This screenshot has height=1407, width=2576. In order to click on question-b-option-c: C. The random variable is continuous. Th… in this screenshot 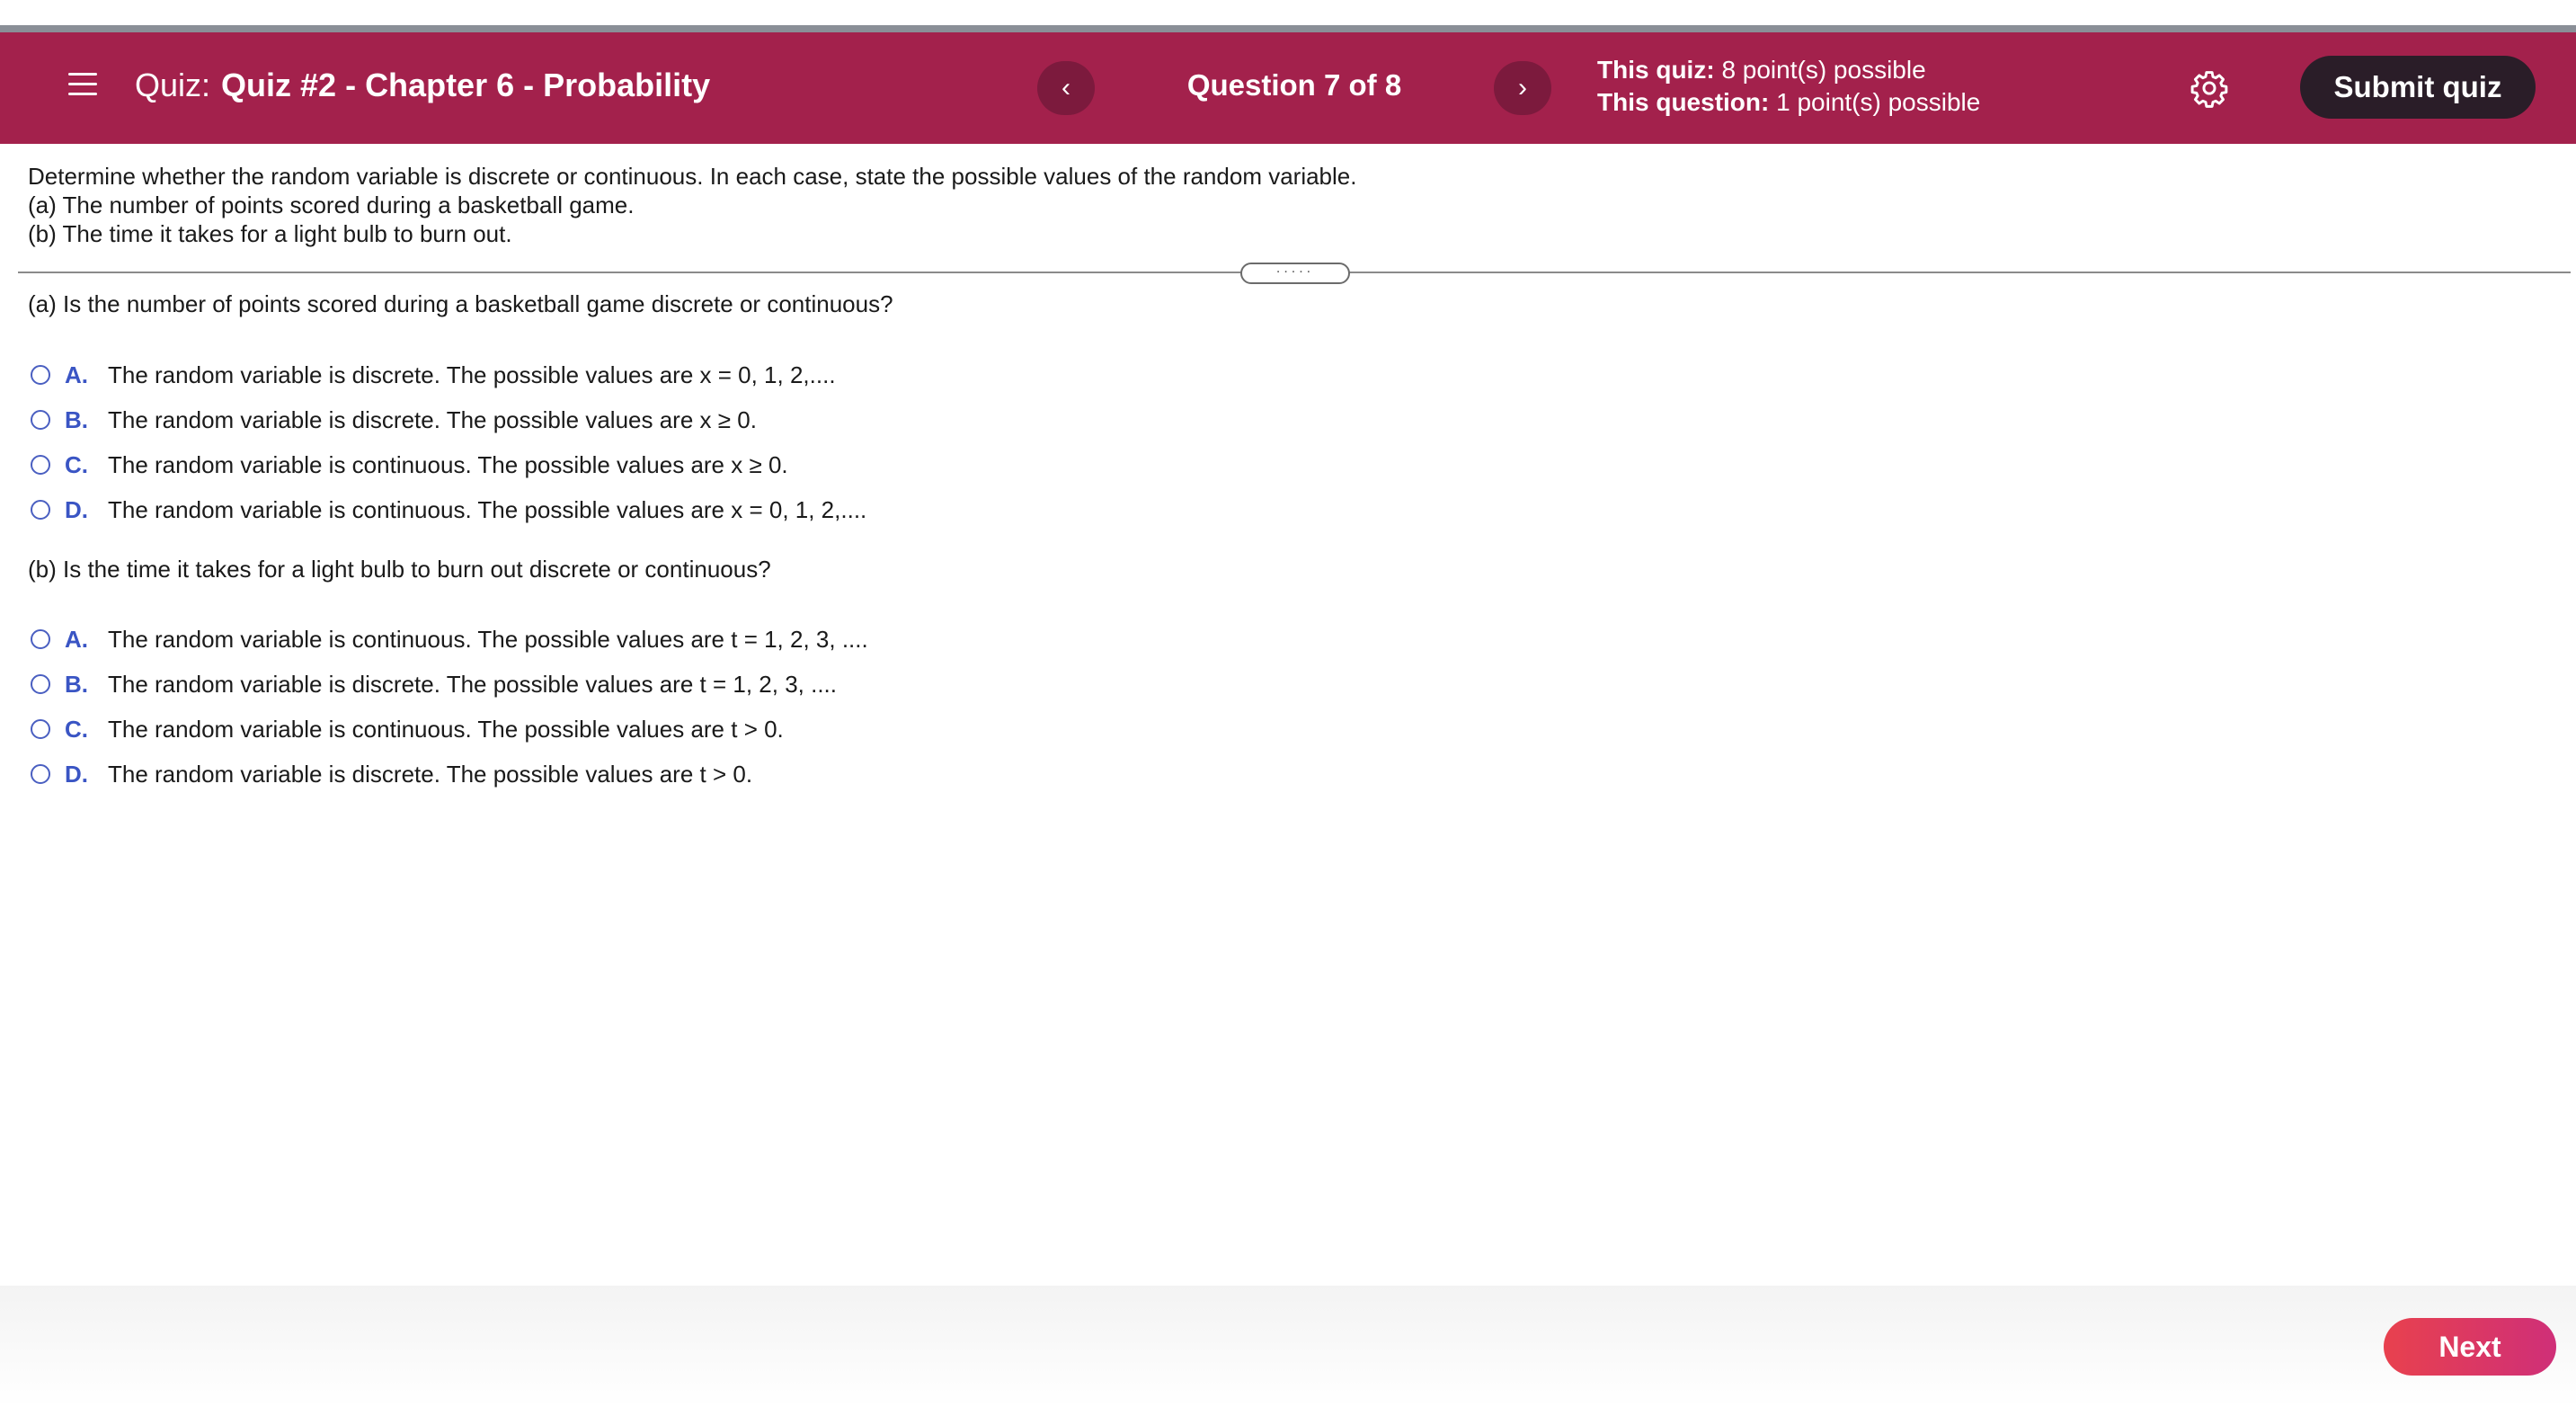, I will do `click(407, 729)`.